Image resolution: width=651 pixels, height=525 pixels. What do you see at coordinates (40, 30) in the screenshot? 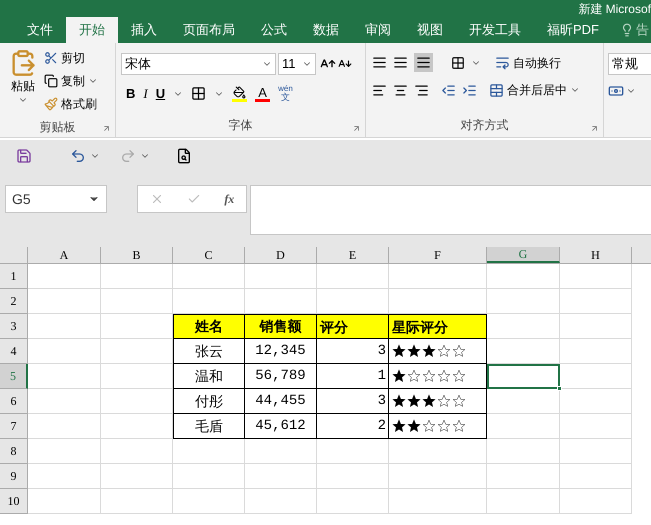
I see `ribbon-tab: 文件` at bounding box center [40, 30].